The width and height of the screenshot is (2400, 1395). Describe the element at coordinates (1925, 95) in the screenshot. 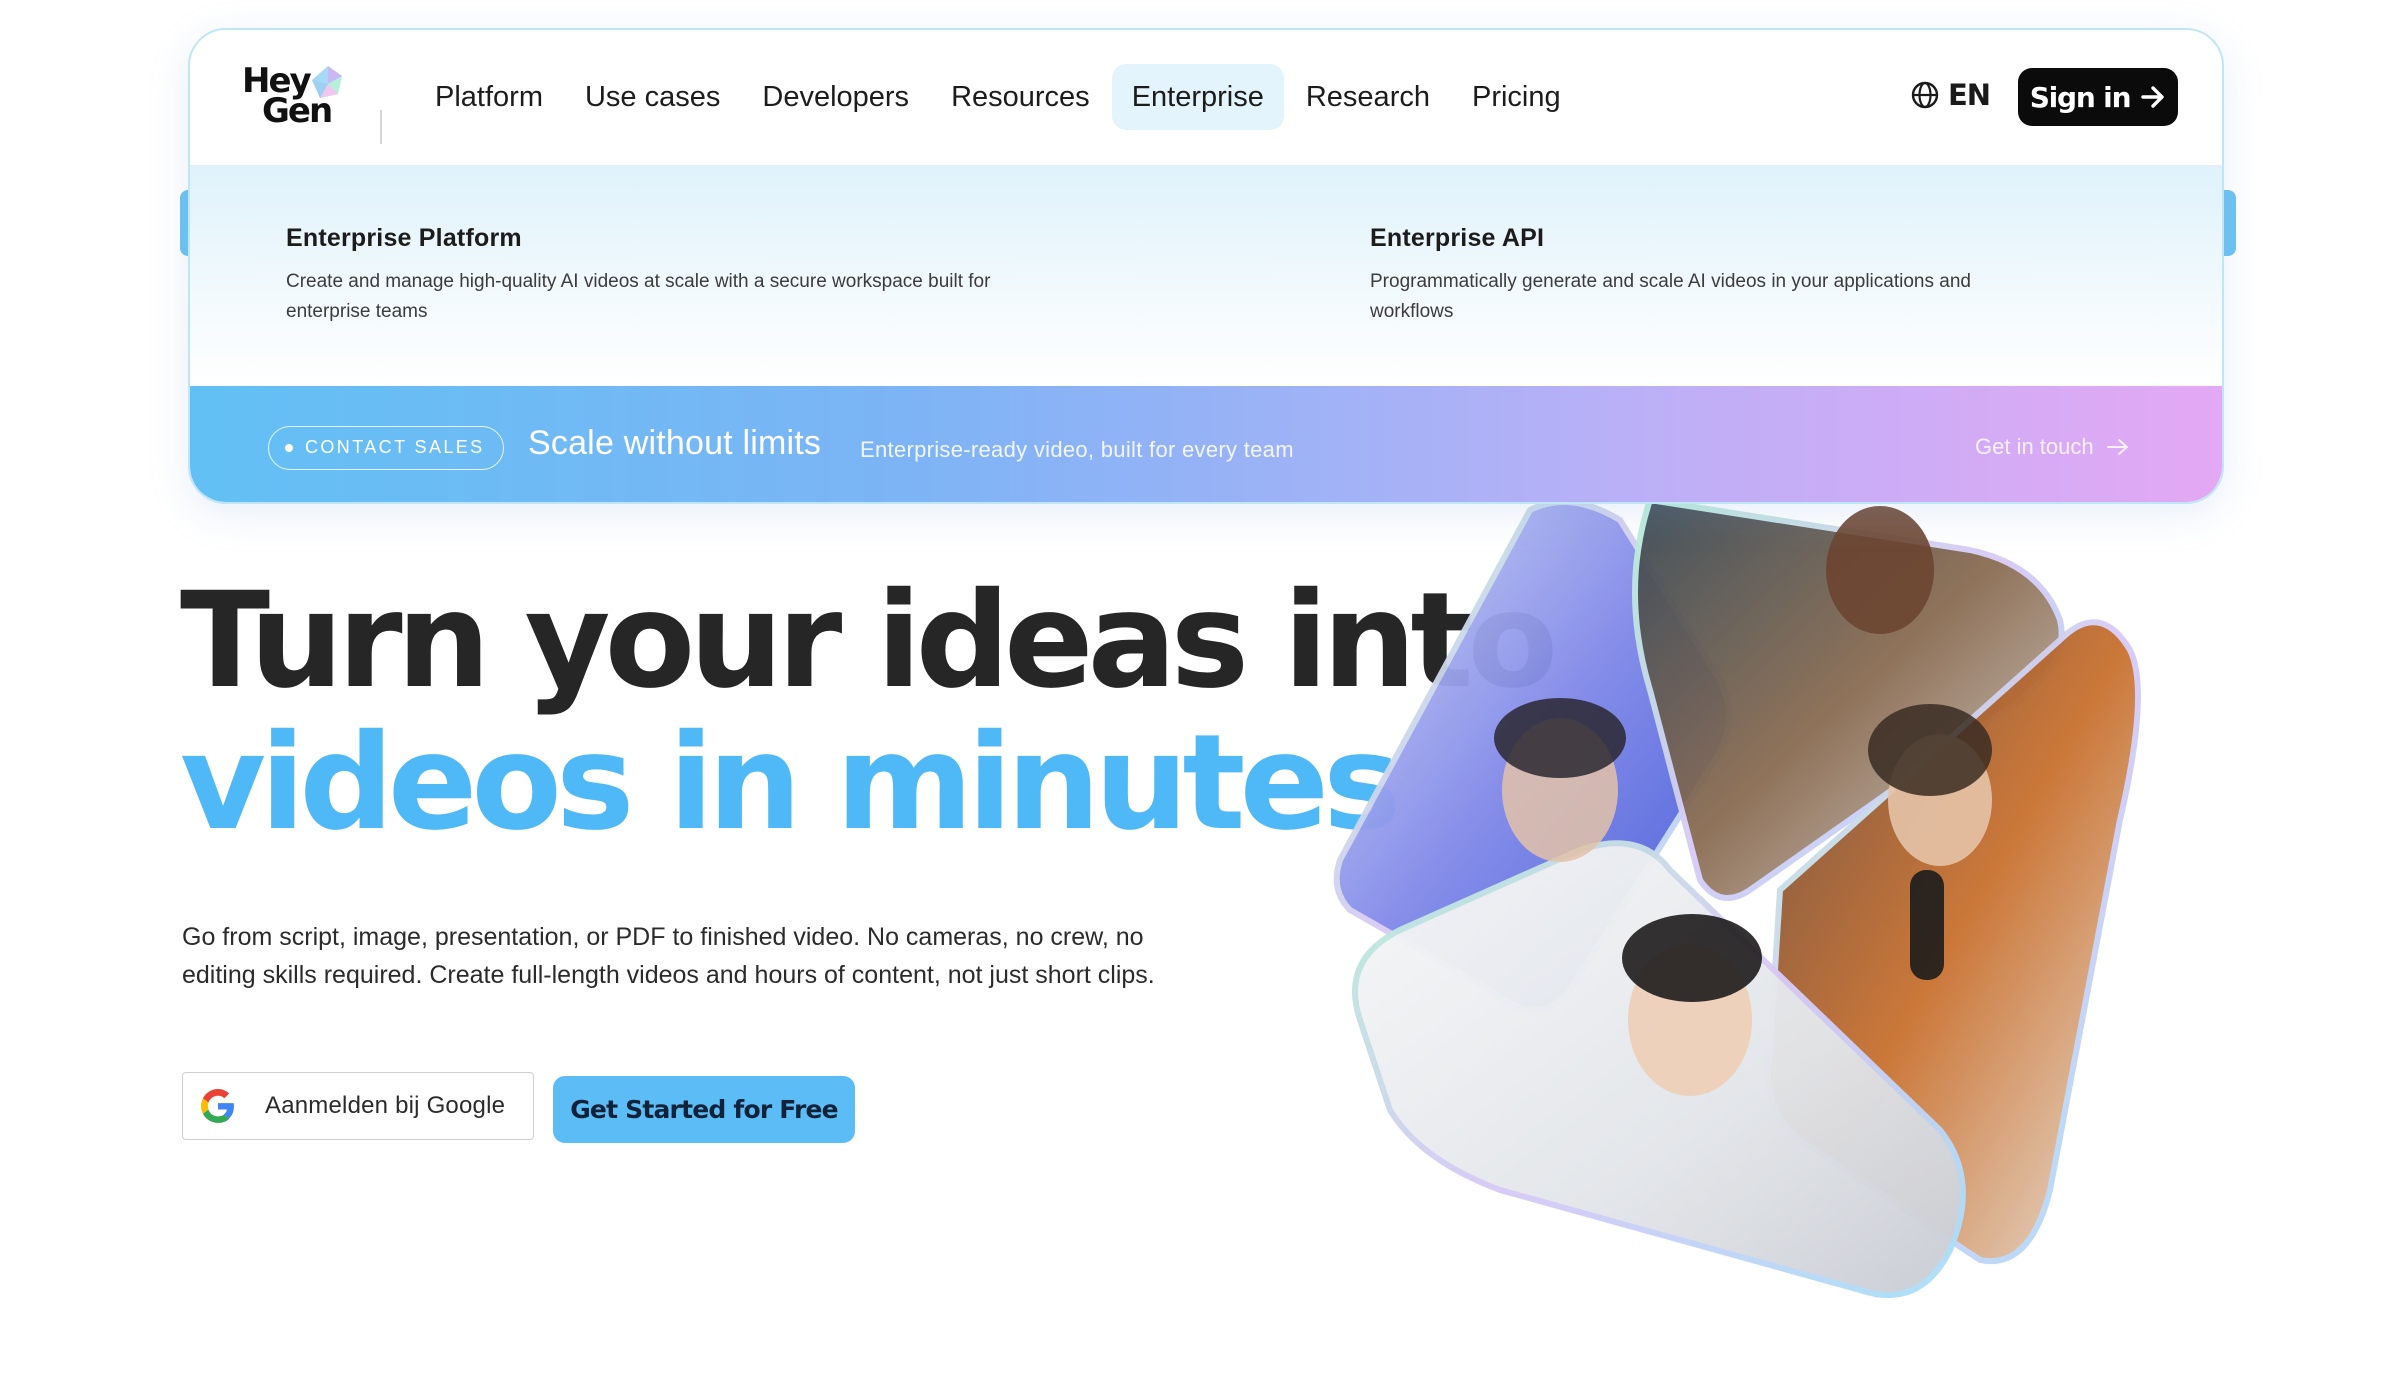

I see `globe-icon` at that location.